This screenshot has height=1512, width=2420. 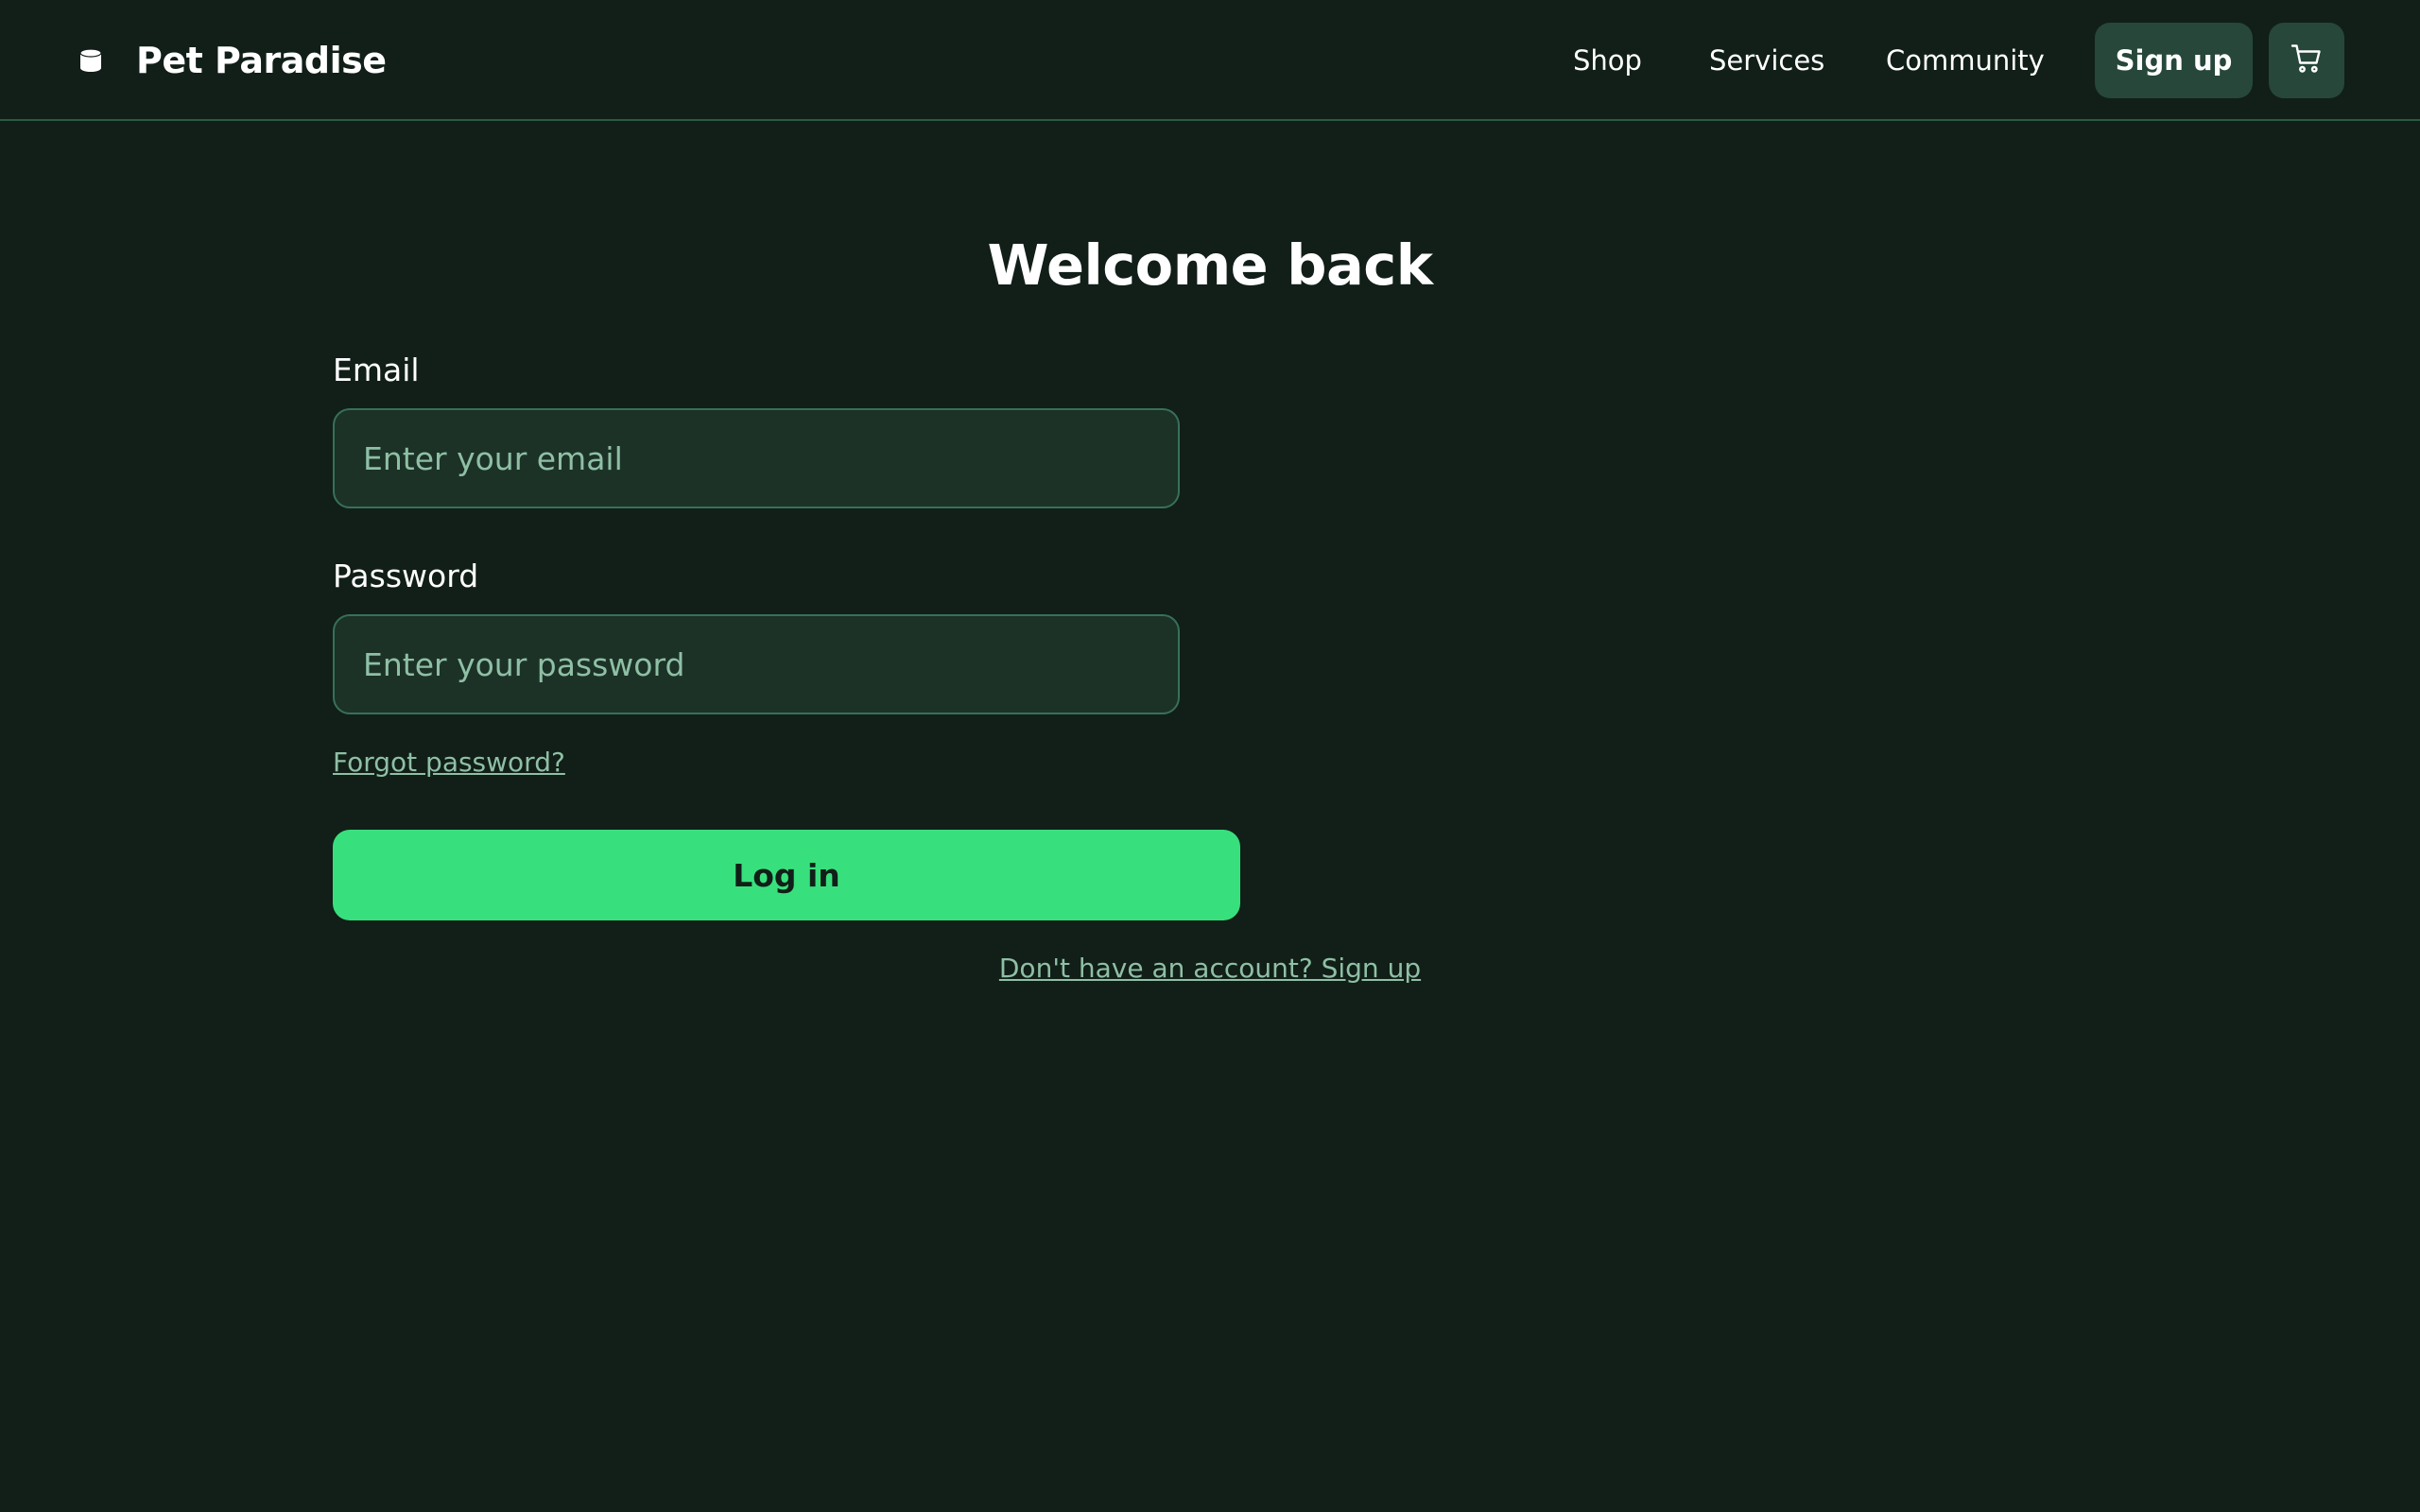 I want to click on signup-button: Sign up, so click(x=2174, y=60).